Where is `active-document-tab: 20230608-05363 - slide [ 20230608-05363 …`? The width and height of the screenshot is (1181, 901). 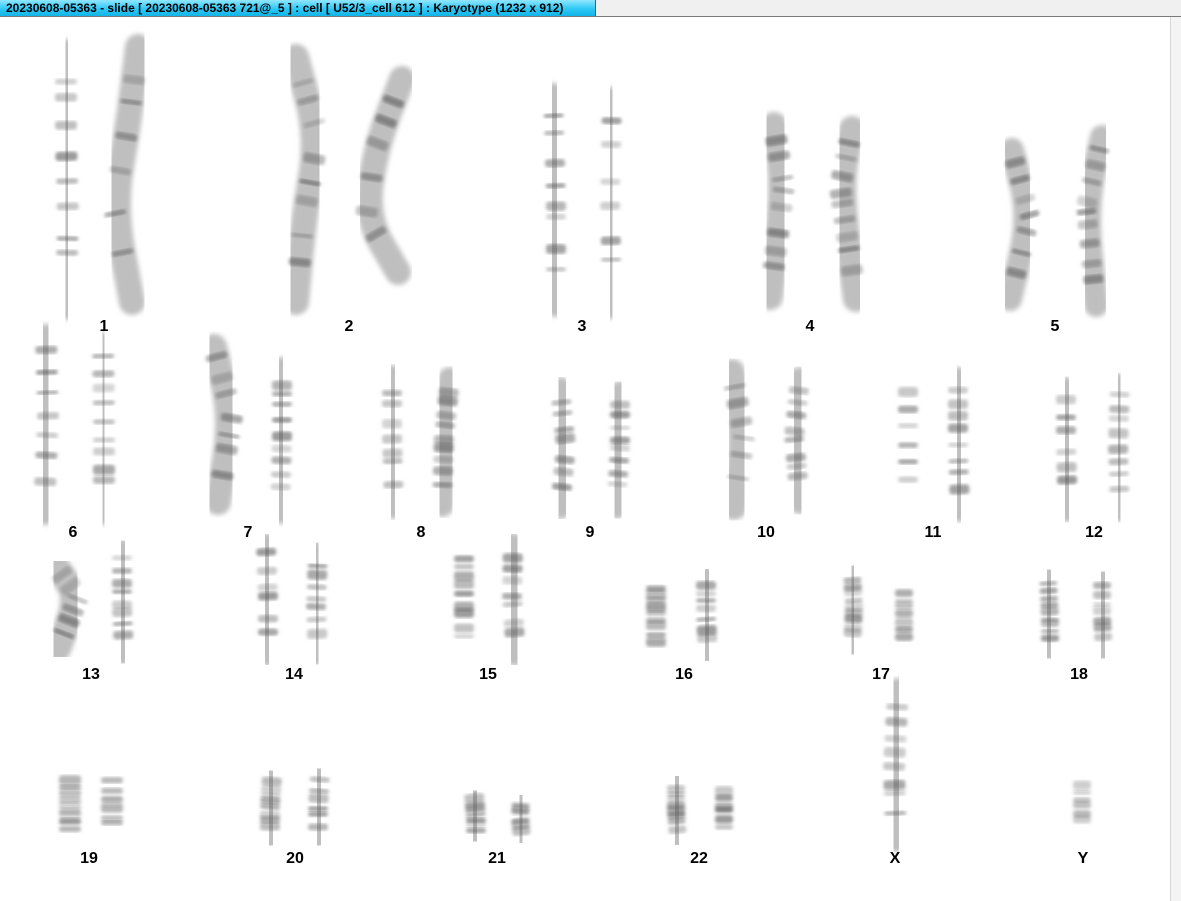 active-document-tab: 20230608-05363 - slide [ 20230608-05363 … is located at coordinates (298, 8).